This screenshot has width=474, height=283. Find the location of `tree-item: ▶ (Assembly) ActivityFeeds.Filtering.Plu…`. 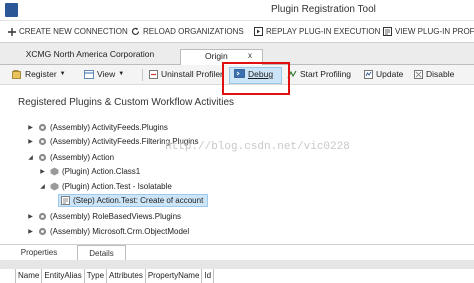

tree-item: ▶ (Assembly) ActivityFeeds.Filtering.Plu… is located at coordinates (113, 141).